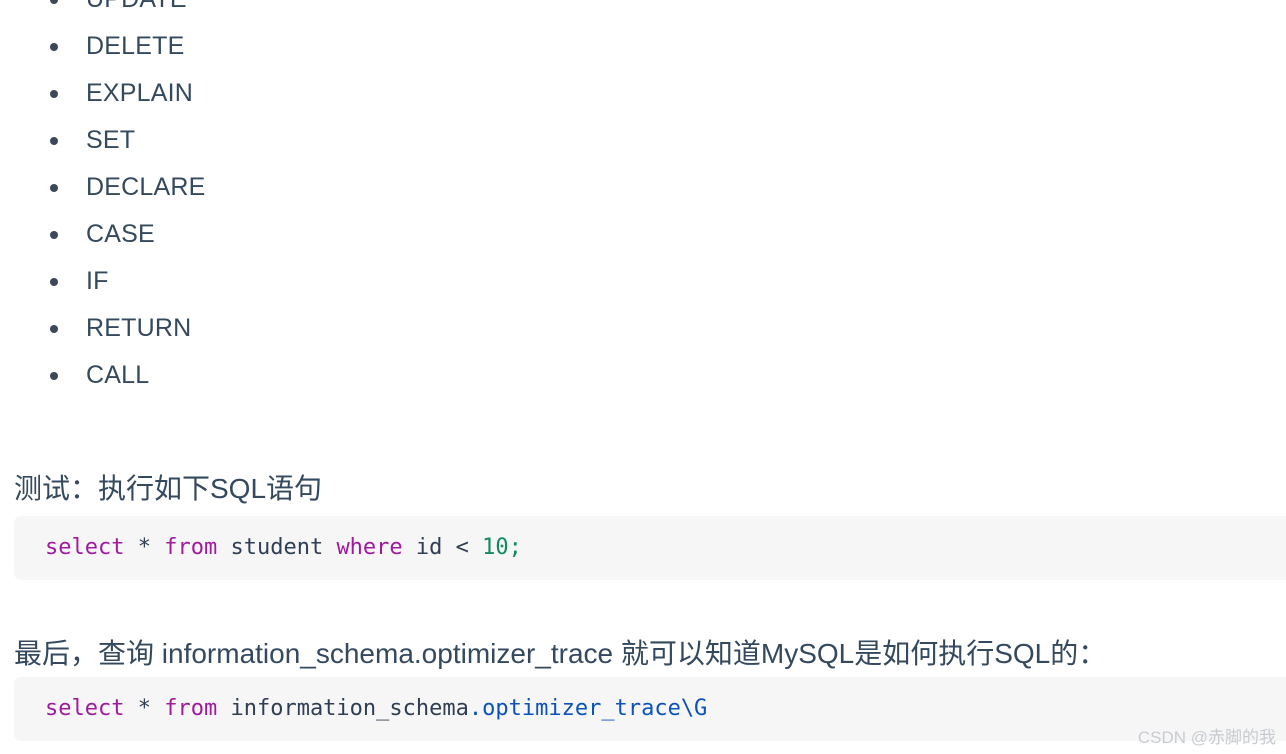 This screenshot has width=1286, height=754. Describe the element at coordinates (643, 93) in the screenshot. I see `list-item: EXPLAIN` at that location.